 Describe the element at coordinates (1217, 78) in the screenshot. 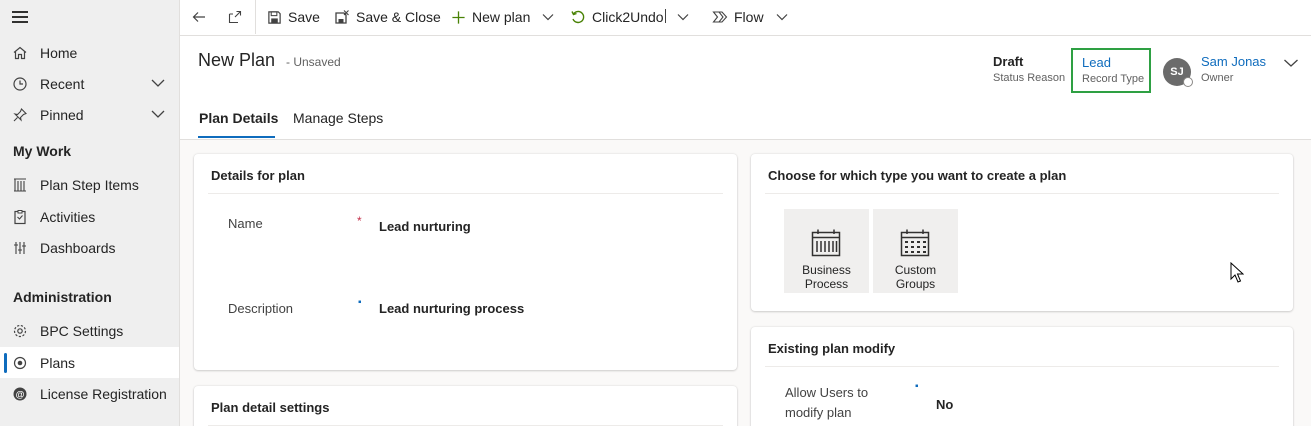

I see `owner-label: Owner` at that location.